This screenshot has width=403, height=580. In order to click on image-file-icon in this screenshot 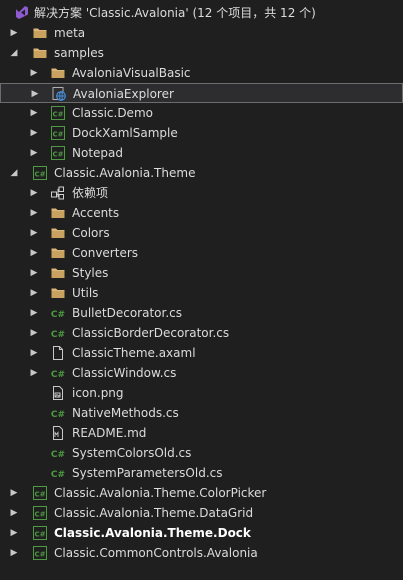, I will do `click(58, 393)`.